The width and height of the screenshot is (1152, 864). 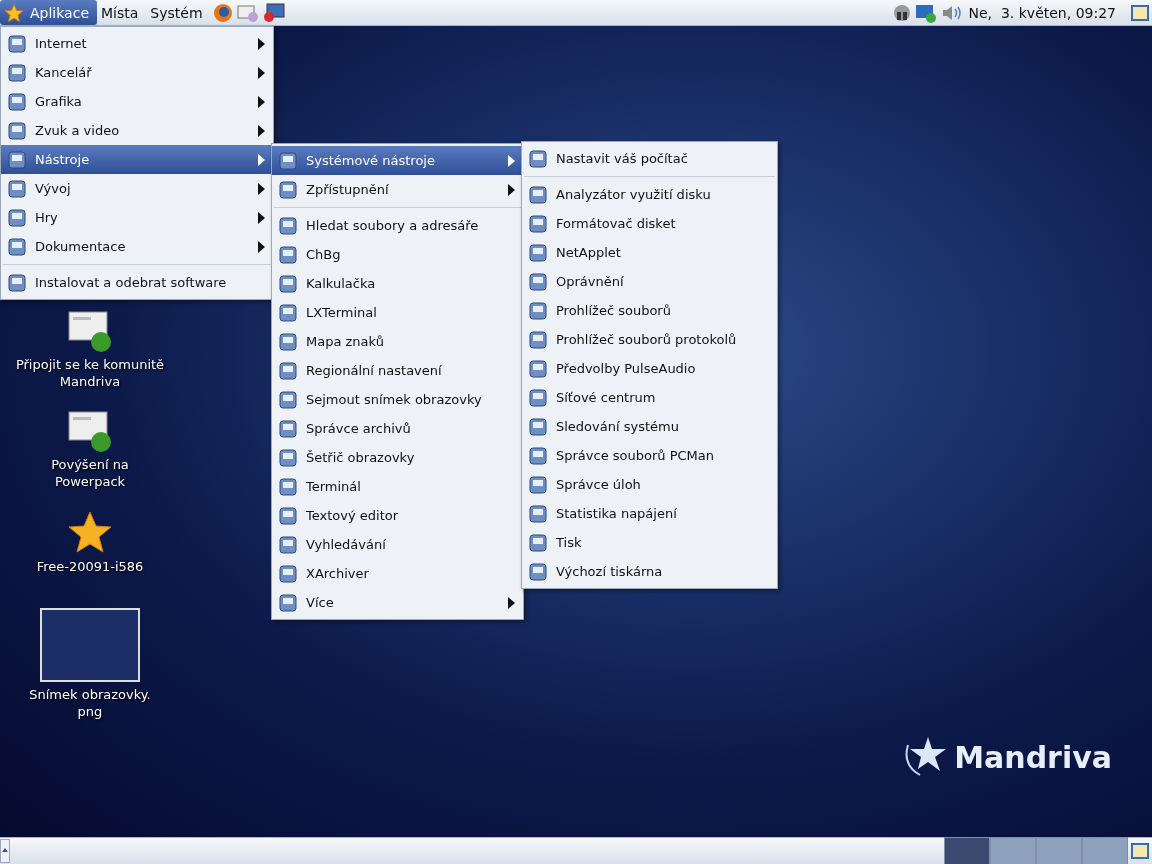 I want to click on panel-menu: Místa, so click(x=122, y=12).